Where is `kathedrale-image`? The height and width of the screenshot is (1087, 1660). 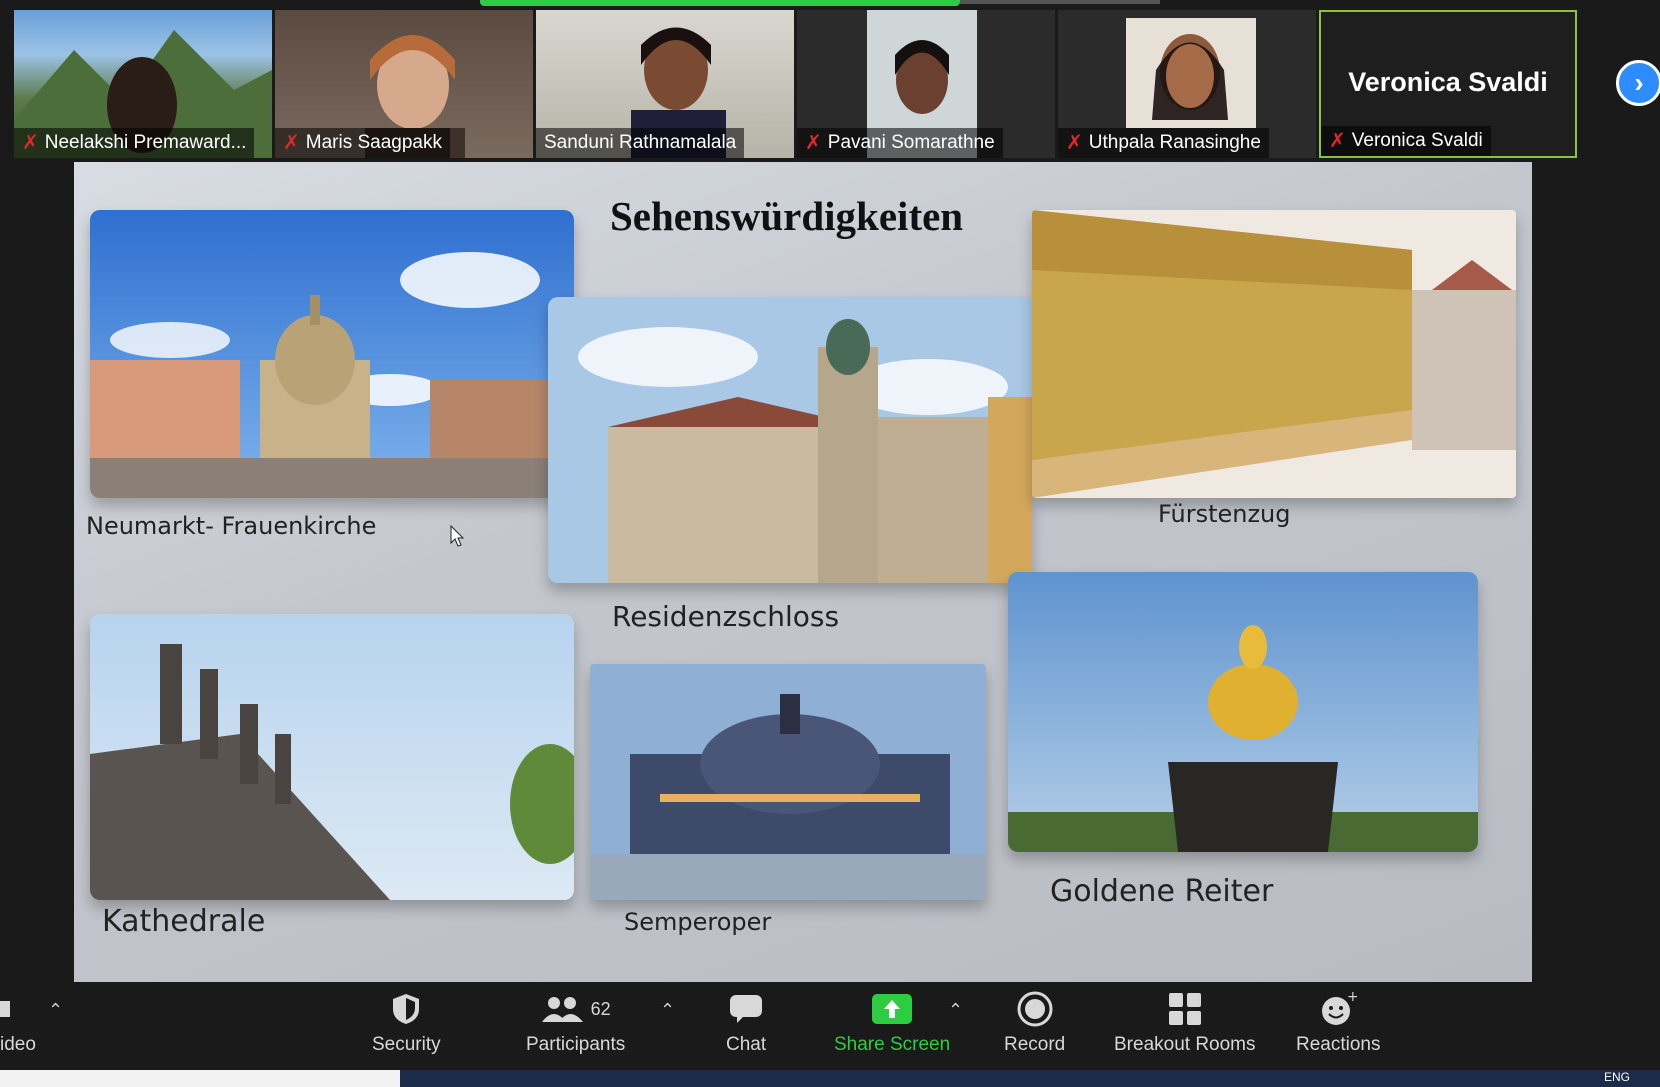 kathedrale-image is located at coordinates (332, 757).